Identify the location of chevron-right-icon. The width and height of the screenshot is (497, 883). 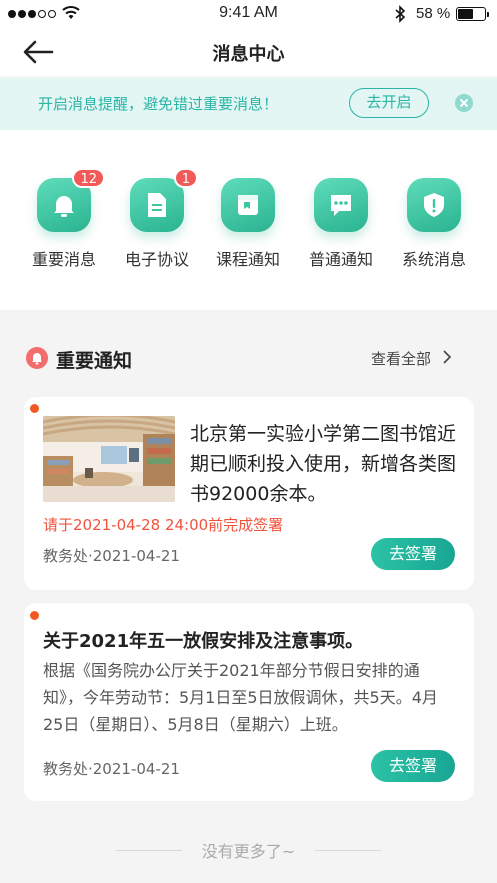
(447, 357).